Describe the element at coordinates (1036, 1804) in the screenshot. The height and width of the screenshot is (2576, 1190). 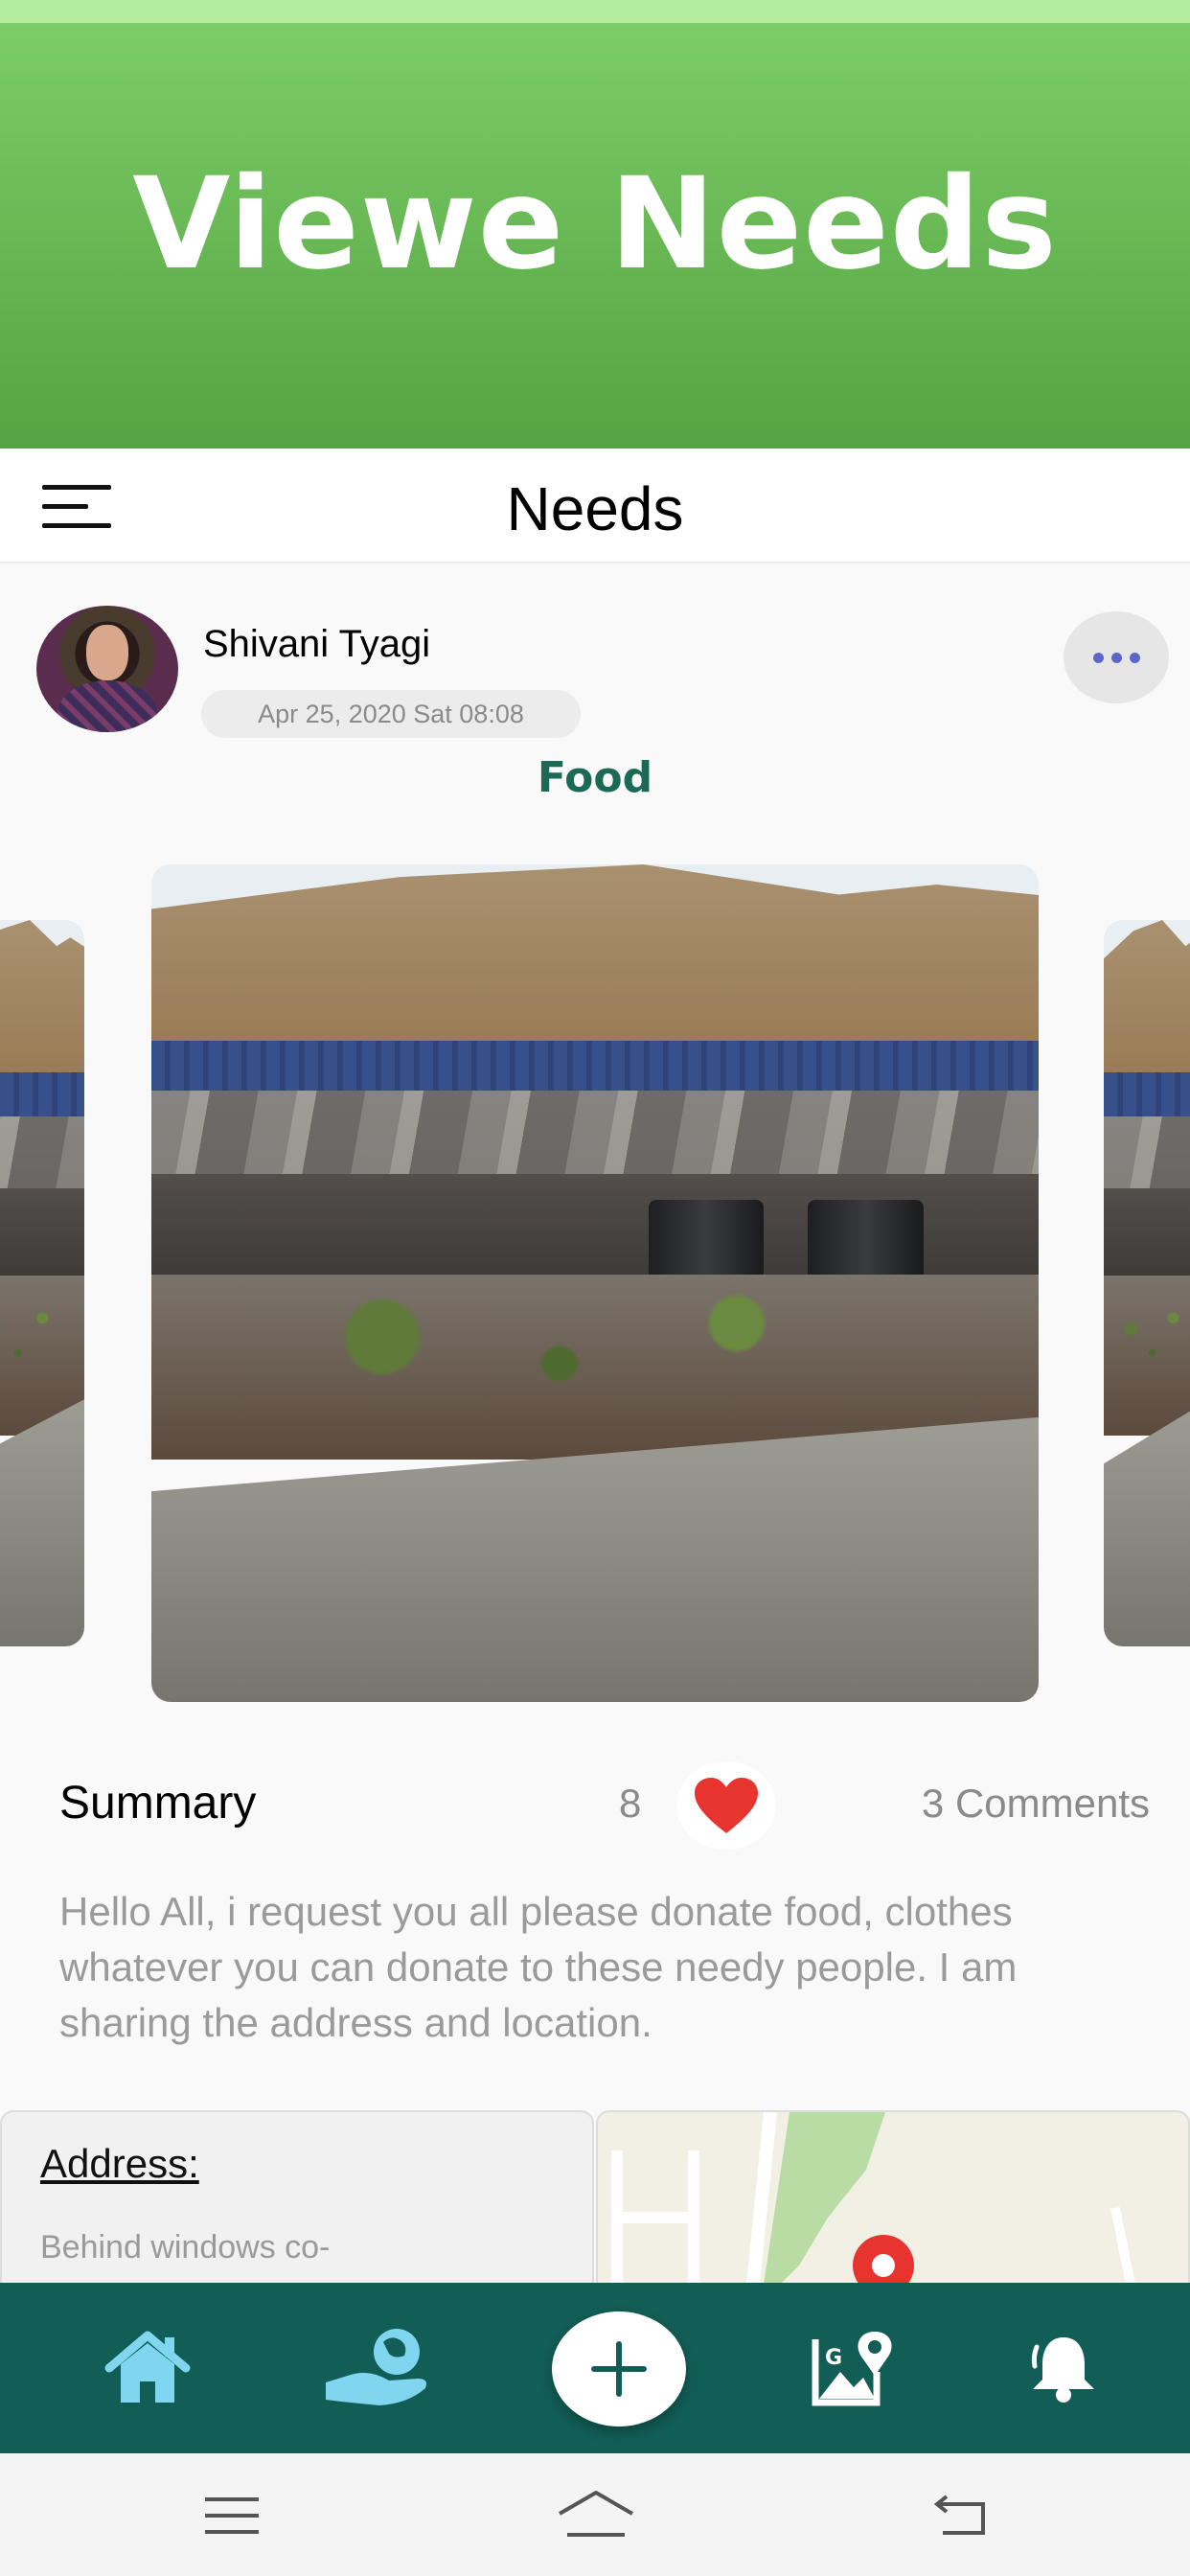
I see `comments-link: 3 Comments` at that location.